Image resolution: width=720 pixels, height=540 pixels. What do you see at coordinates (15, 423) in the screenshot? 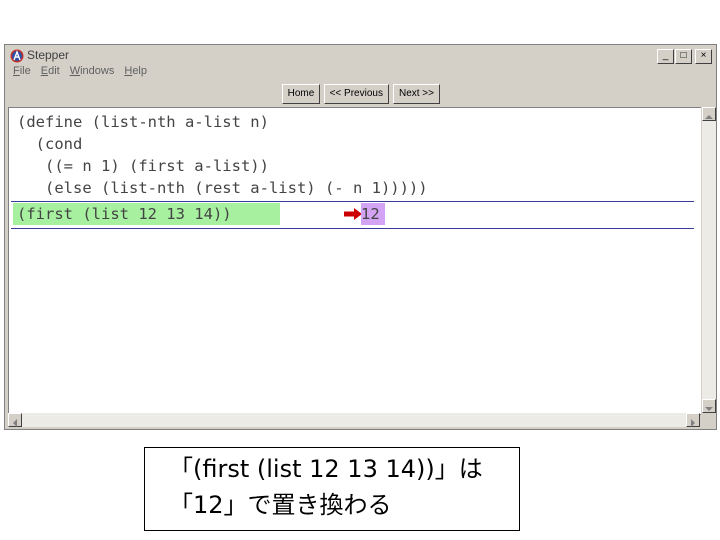
I see `arrow-left-icon` at bounding box center [15, 423].